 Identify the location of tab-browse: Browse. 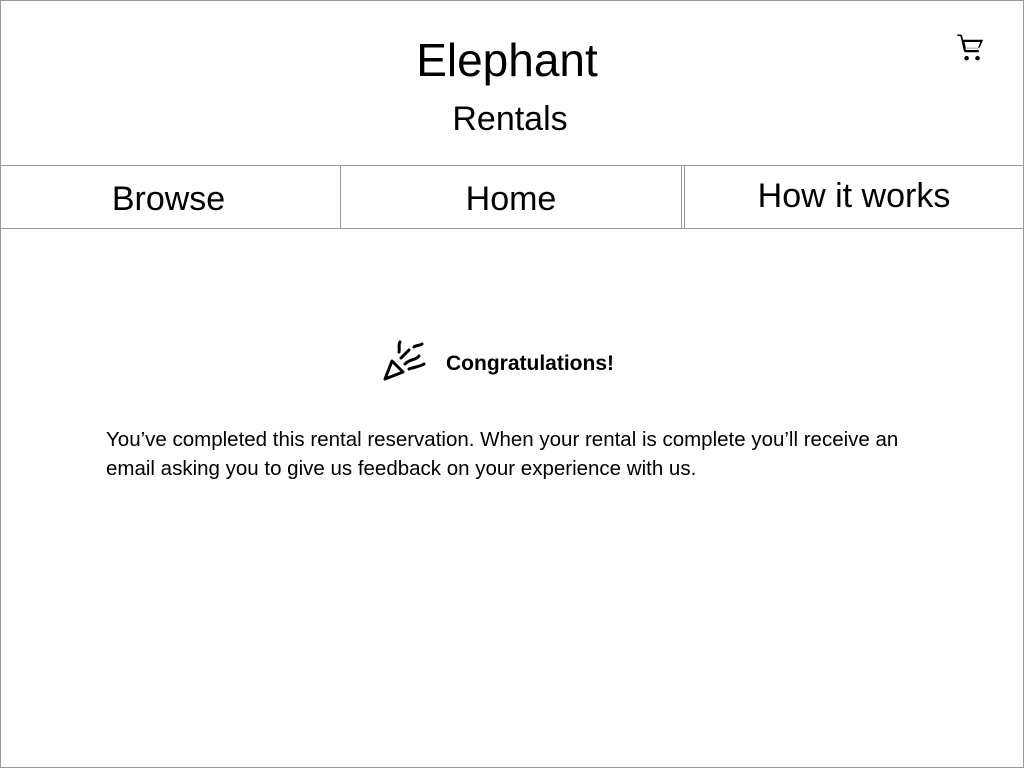
(171, 197).